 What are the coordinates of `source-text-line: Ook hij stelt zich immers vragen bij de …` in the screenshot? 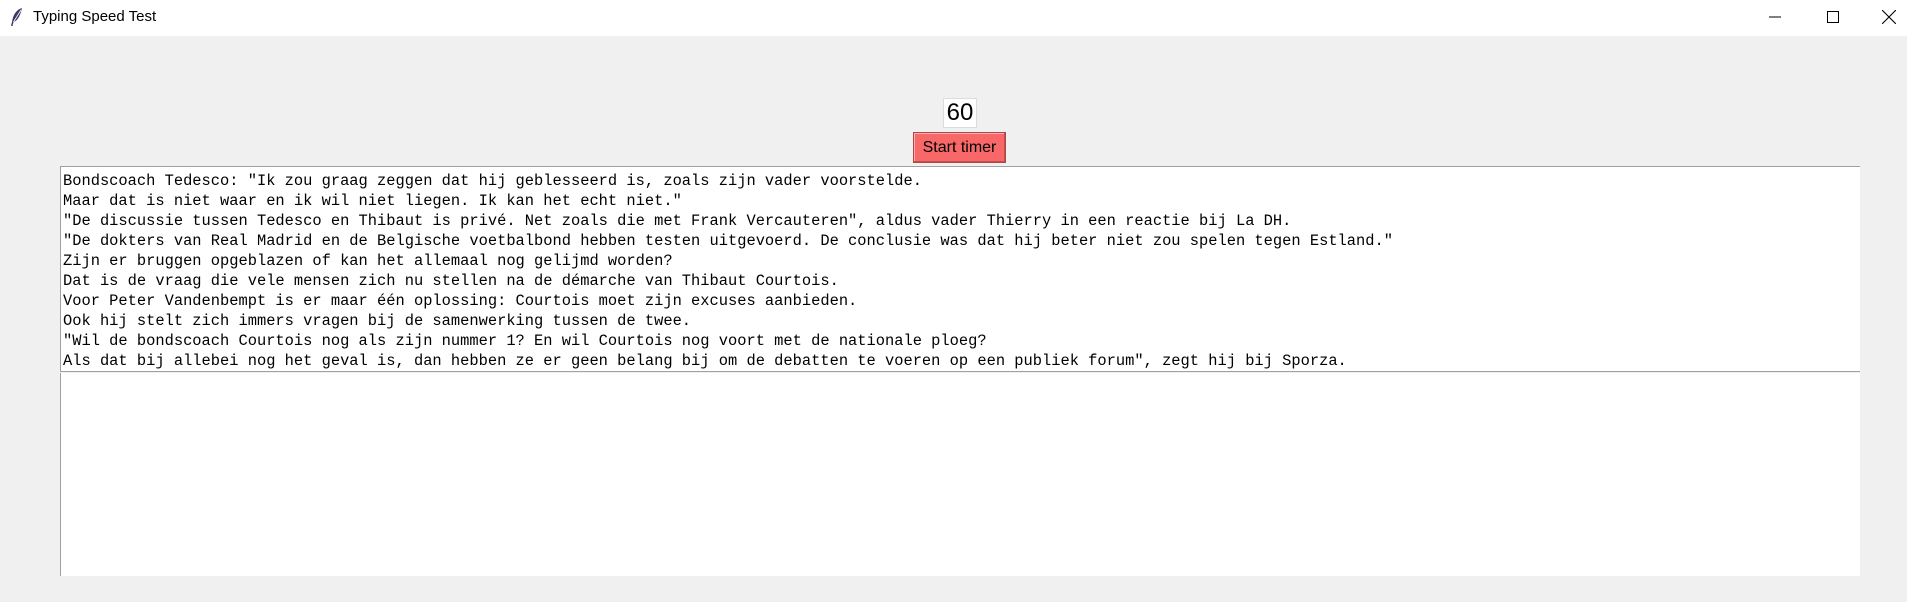 It's located at (377, 321).